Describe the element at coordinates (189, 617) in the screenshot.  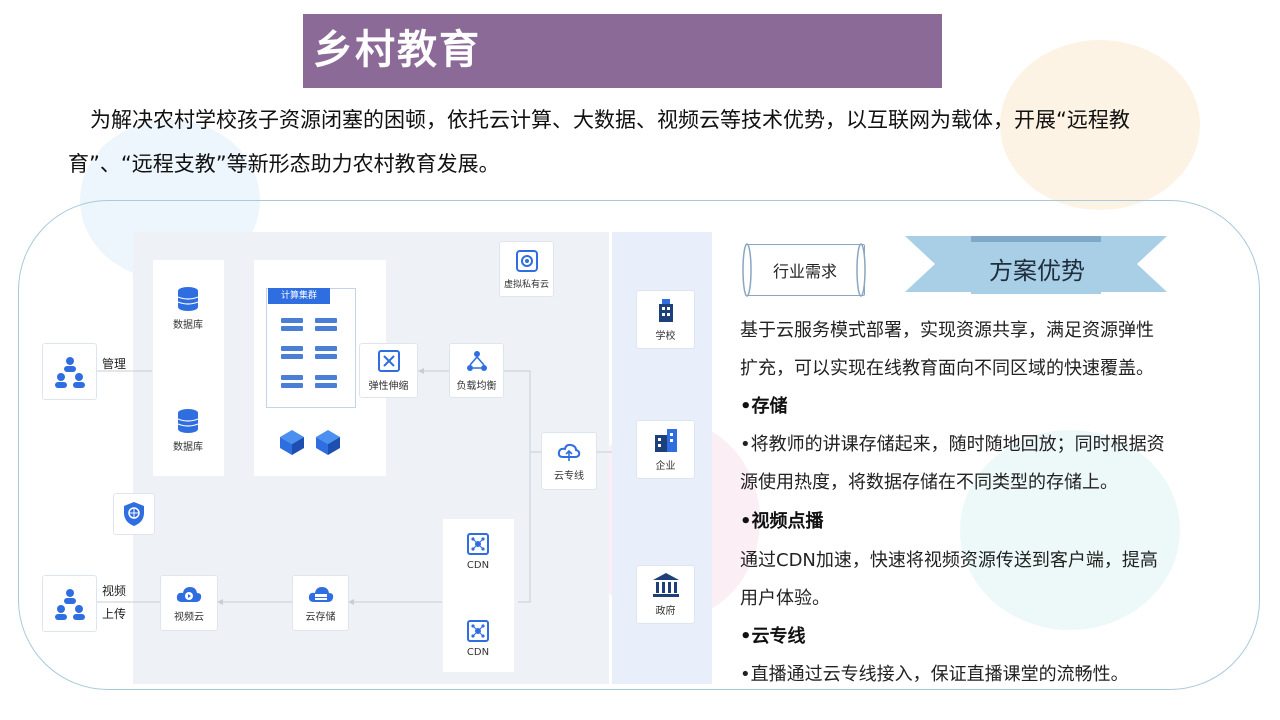
I see `video-cloud-label: 视频云` at that location.